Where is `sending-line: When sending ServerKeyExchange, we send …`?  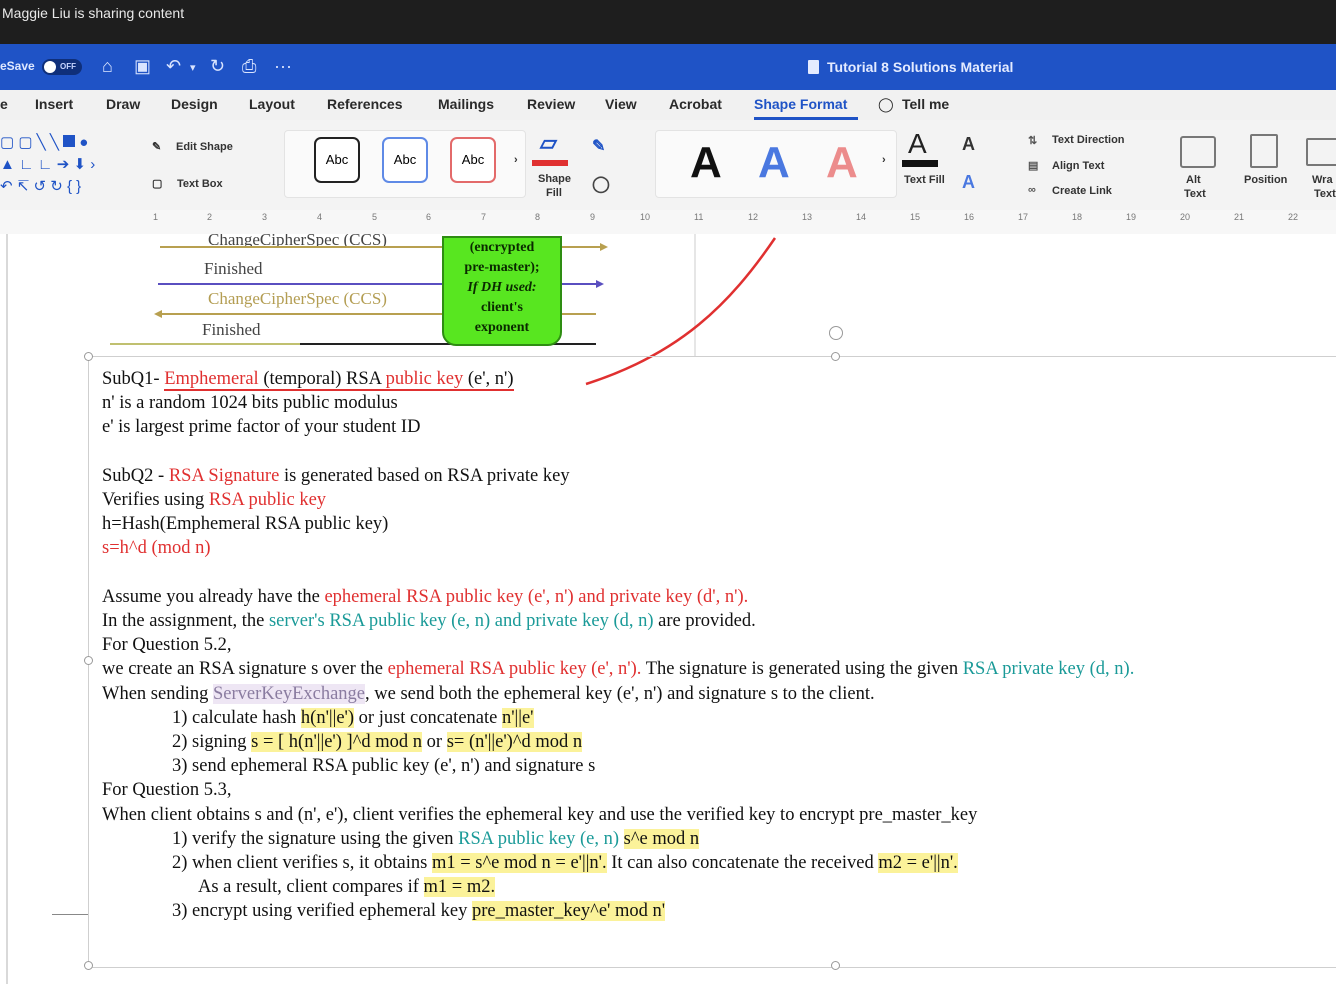 sending-line: When sending ServerKeyExchange, we send … is located at coordinates (488, 693).